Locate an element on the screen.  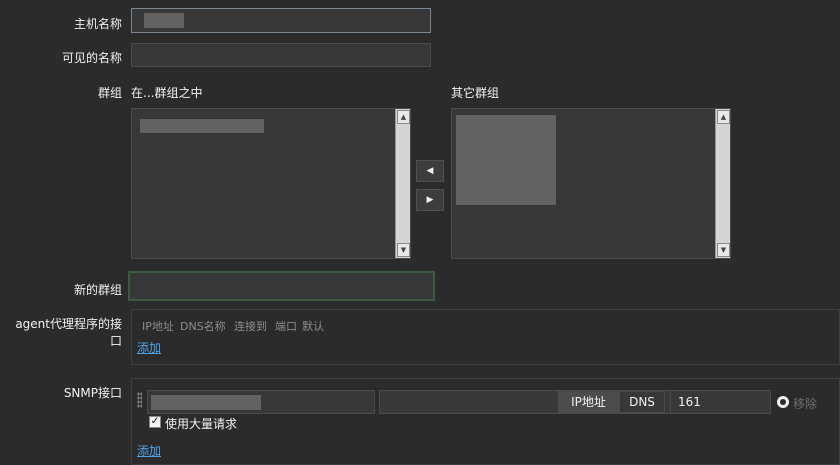
move-left-button: ◀ is located at coordinates (430, 171).